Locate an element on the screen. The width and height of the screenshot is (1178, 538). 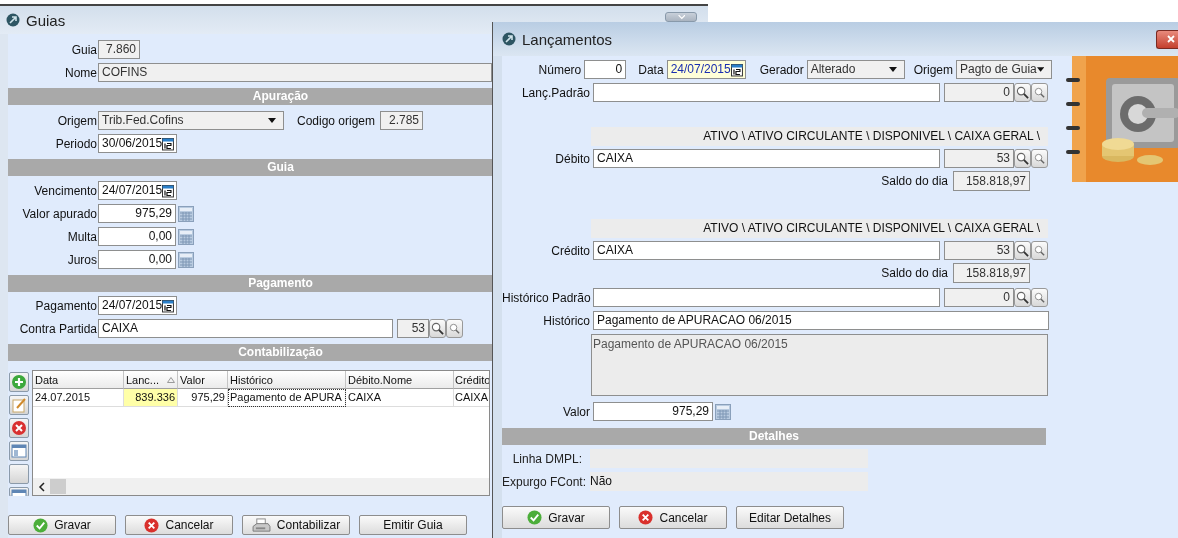
field-label: Multa is located at coordinates (81, 236).